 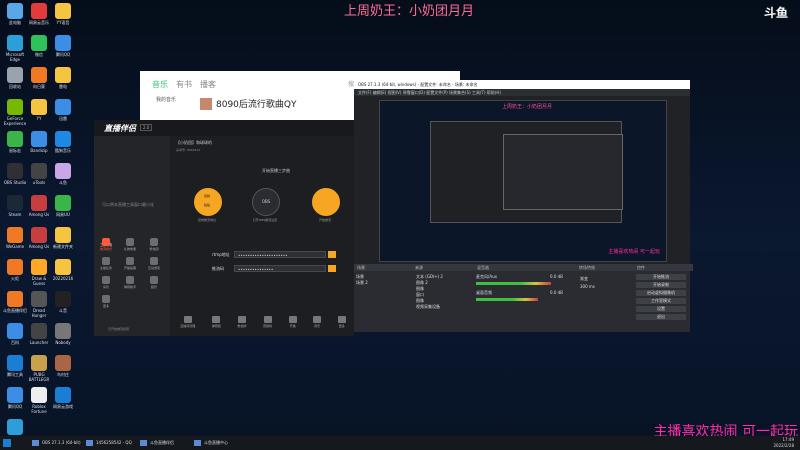 What do you see at coordinates (39, 400) in the screenshot?
I see `desktop-icon: Roblox Fortune` at bounding box center [39, 400].